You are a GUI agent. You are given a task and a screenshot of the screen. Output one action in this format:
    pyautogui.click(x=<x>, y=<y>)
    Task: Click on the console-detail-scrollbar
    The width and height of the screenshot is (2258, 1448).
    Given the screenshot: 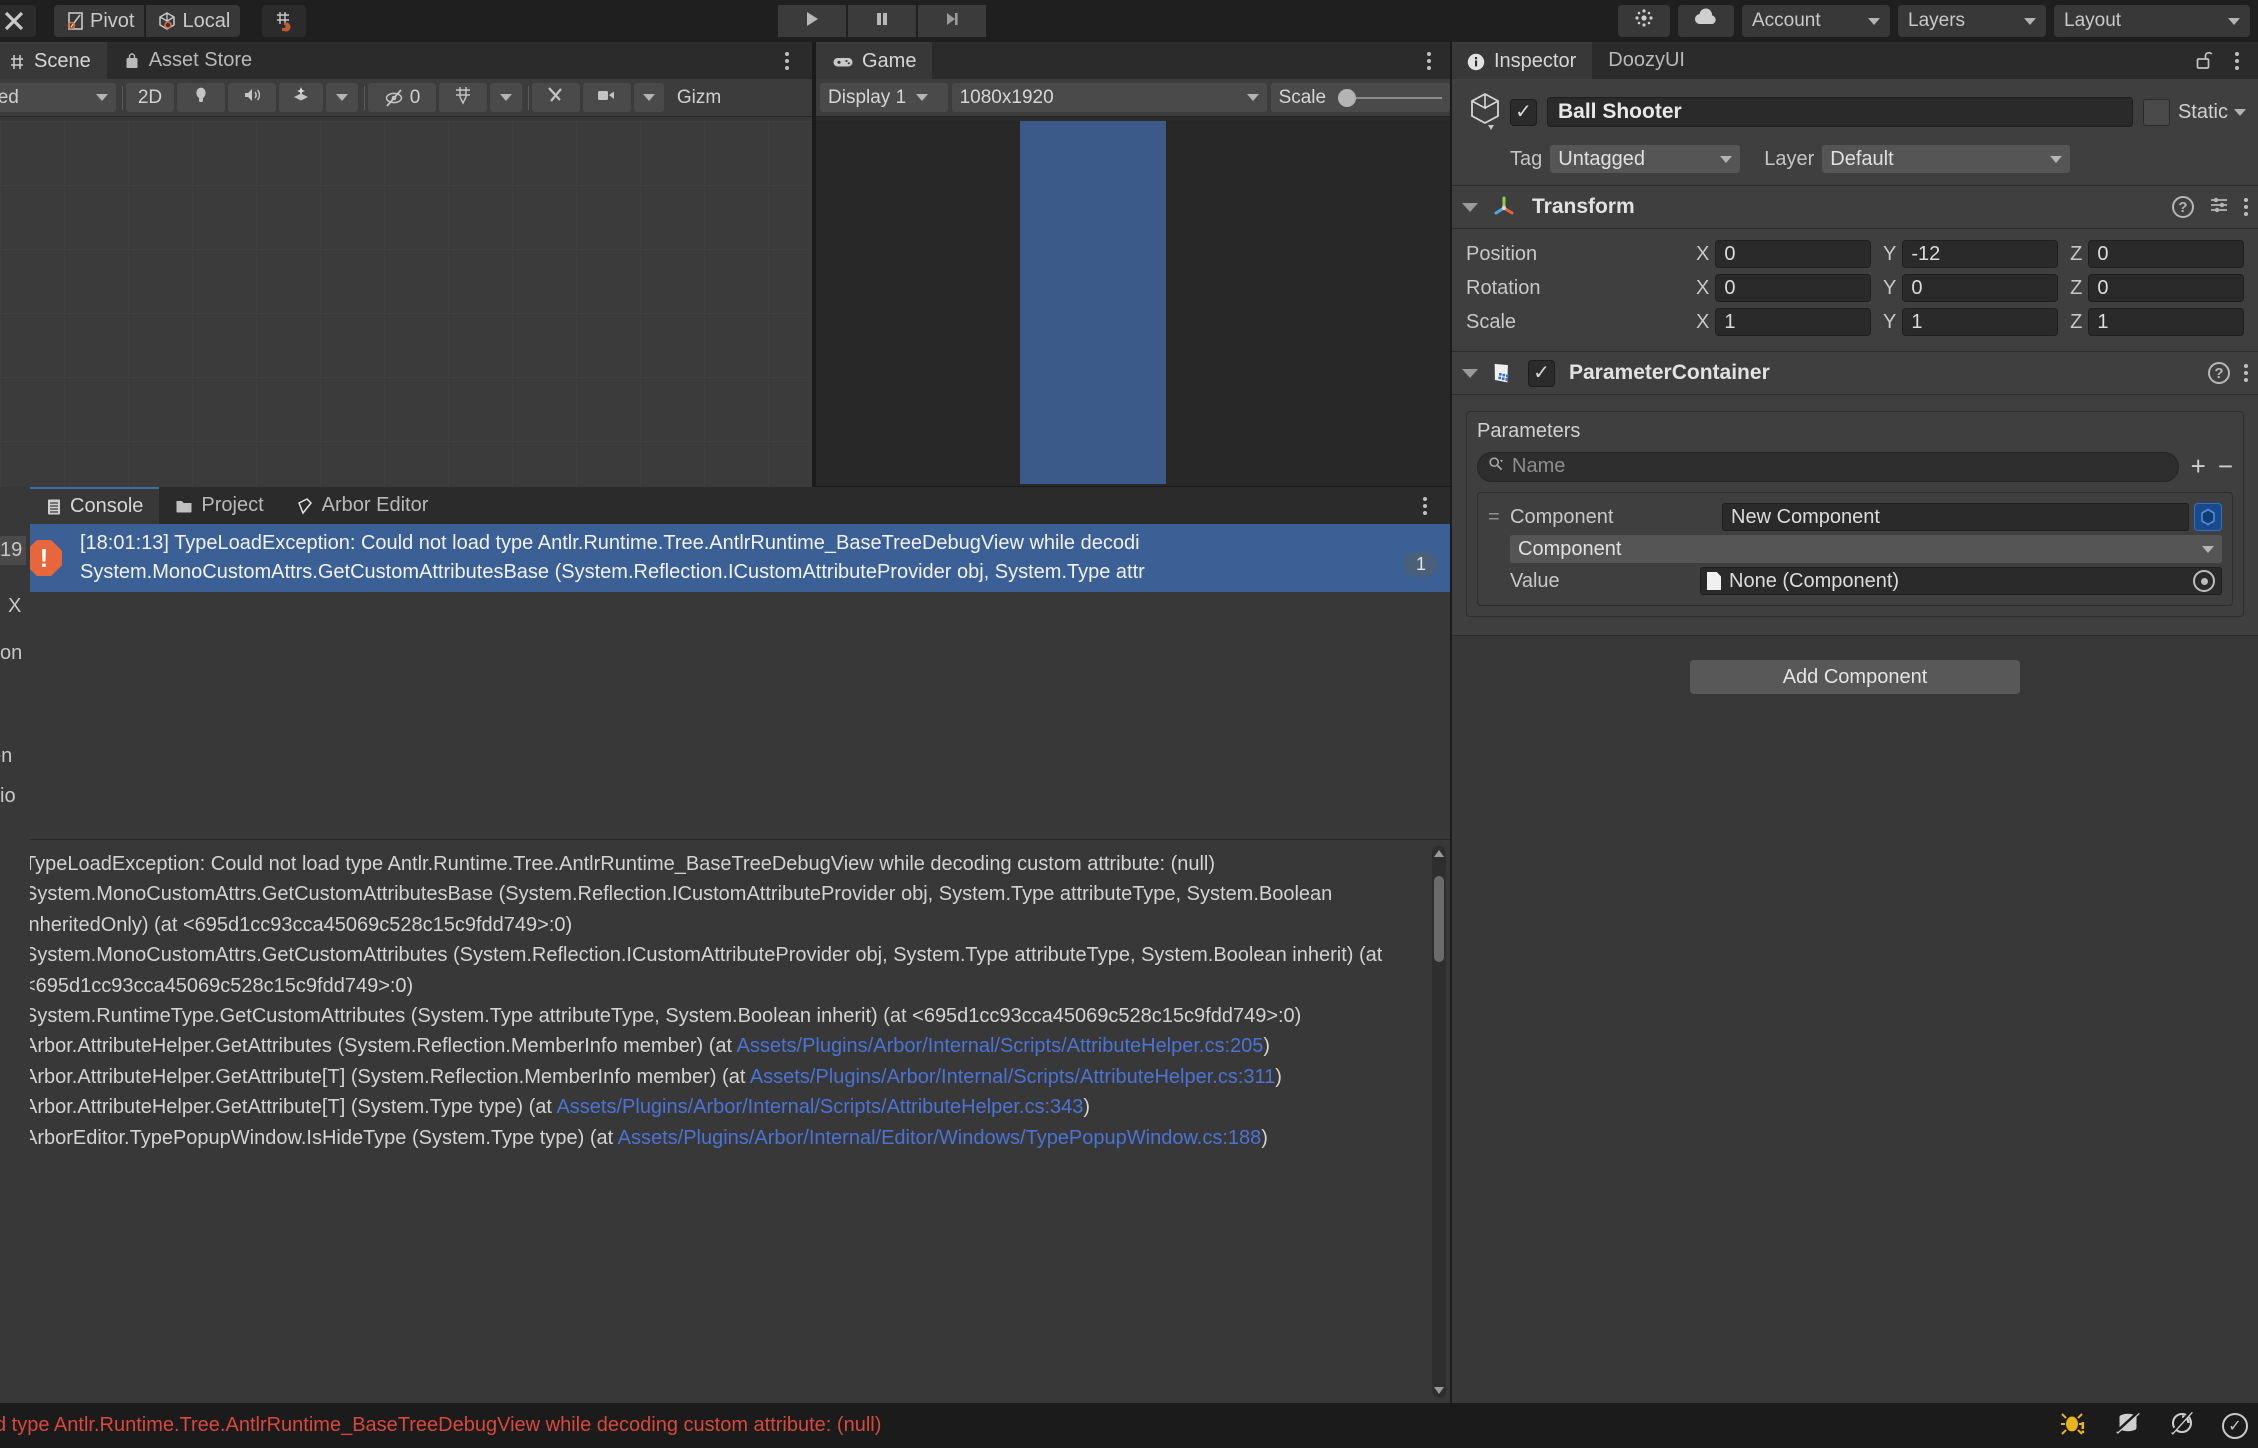 What is the action you would take?
    pyautogui.click(x=1439, y=1122)
    